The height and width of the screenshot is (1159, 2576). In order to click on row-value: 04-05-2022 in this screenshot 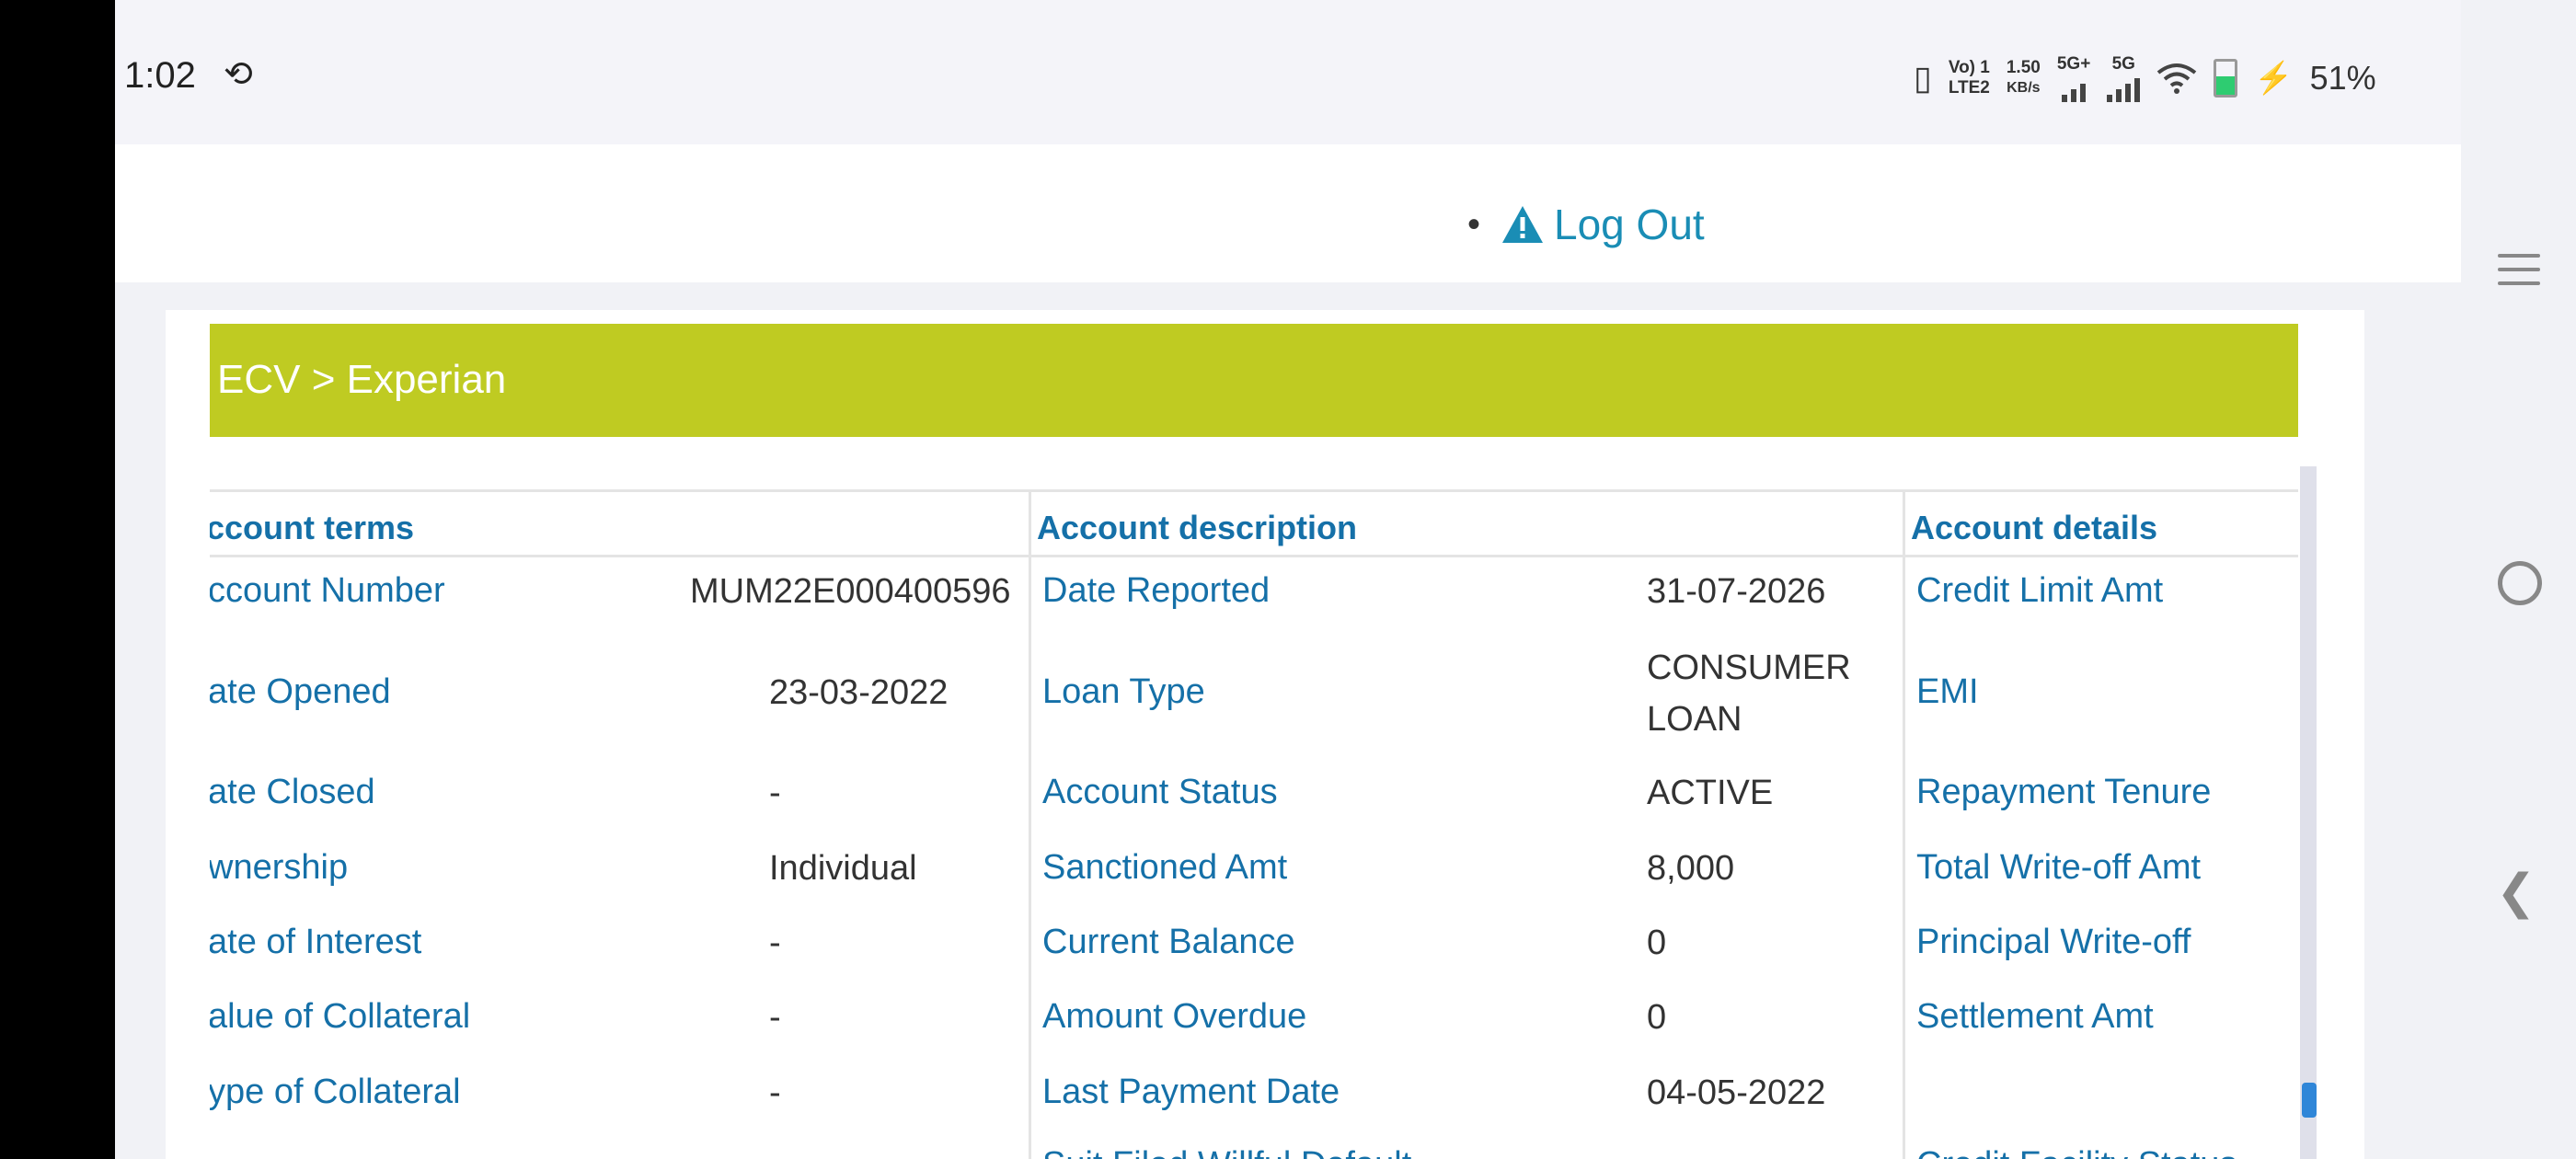, I will do `click(1736, 1092)`.